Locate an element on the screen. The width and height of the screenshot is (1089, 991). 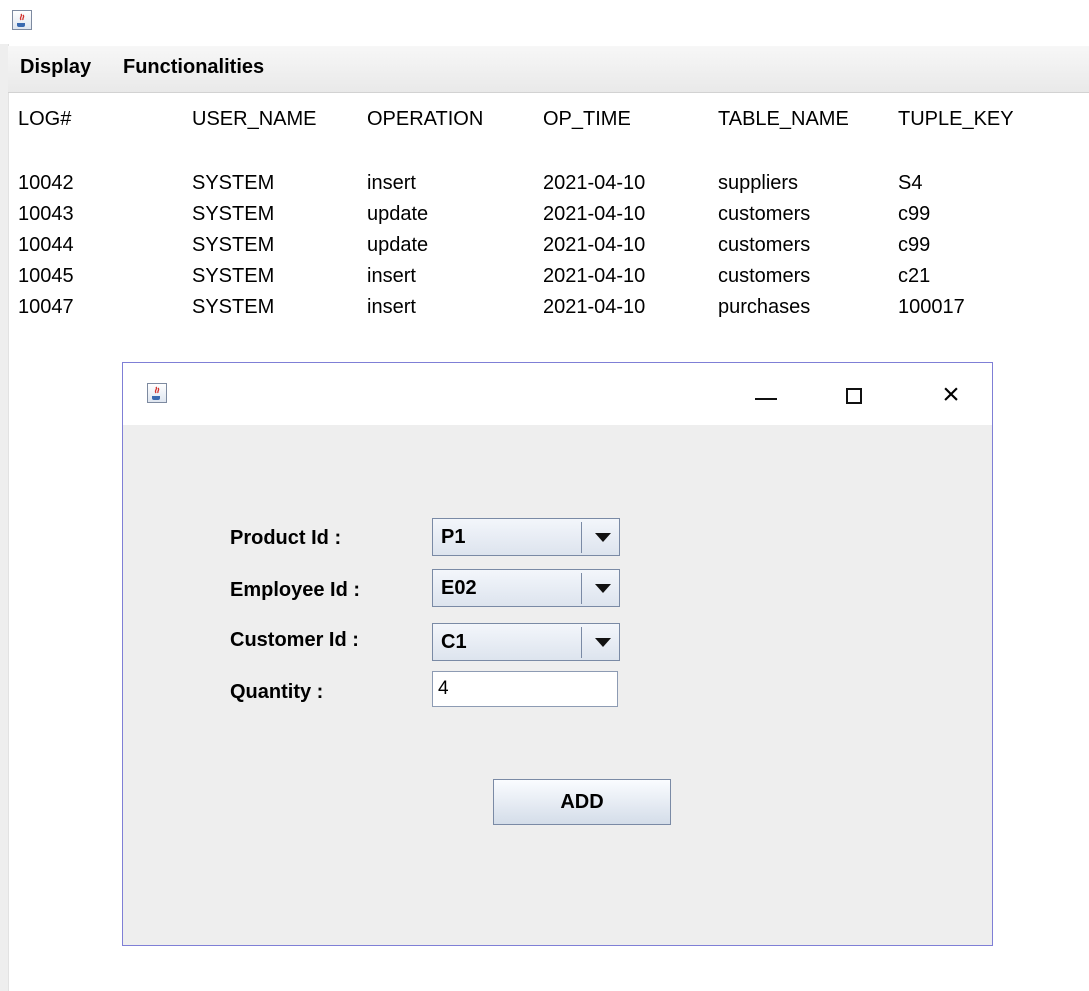
cell-tuple-key: S4 is located at coordinates (910, 183).